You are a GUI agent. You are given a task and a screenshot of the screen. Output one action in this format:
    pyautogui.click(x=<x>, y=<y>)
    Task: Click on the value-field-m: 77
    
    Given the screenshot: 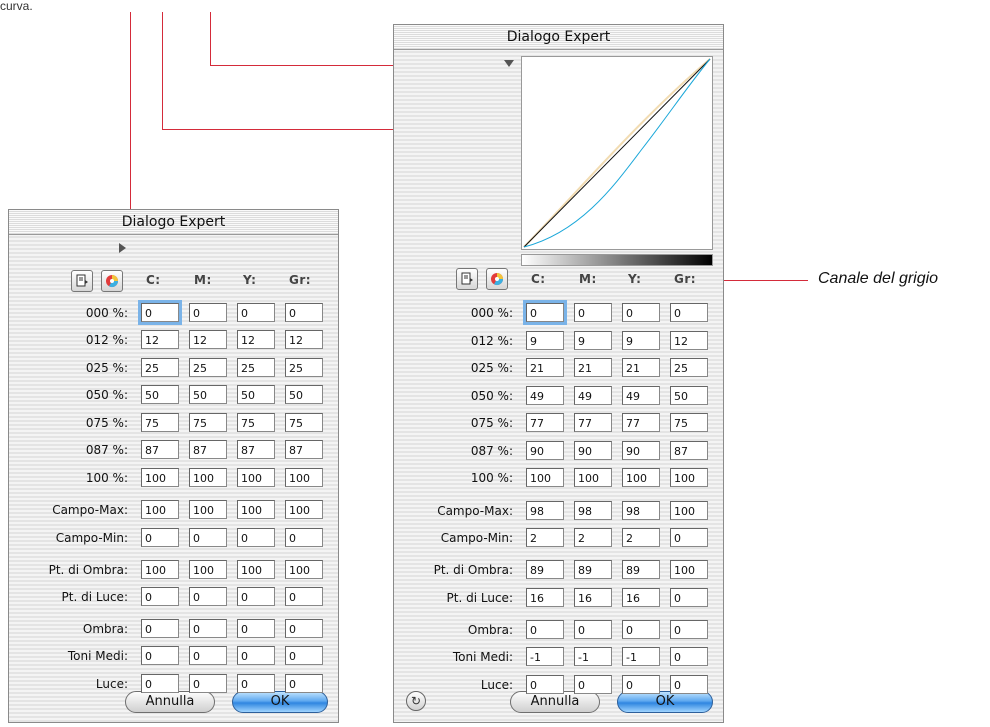 What is the action you would take?
    pyautogui.click(x=593, y=422)
    